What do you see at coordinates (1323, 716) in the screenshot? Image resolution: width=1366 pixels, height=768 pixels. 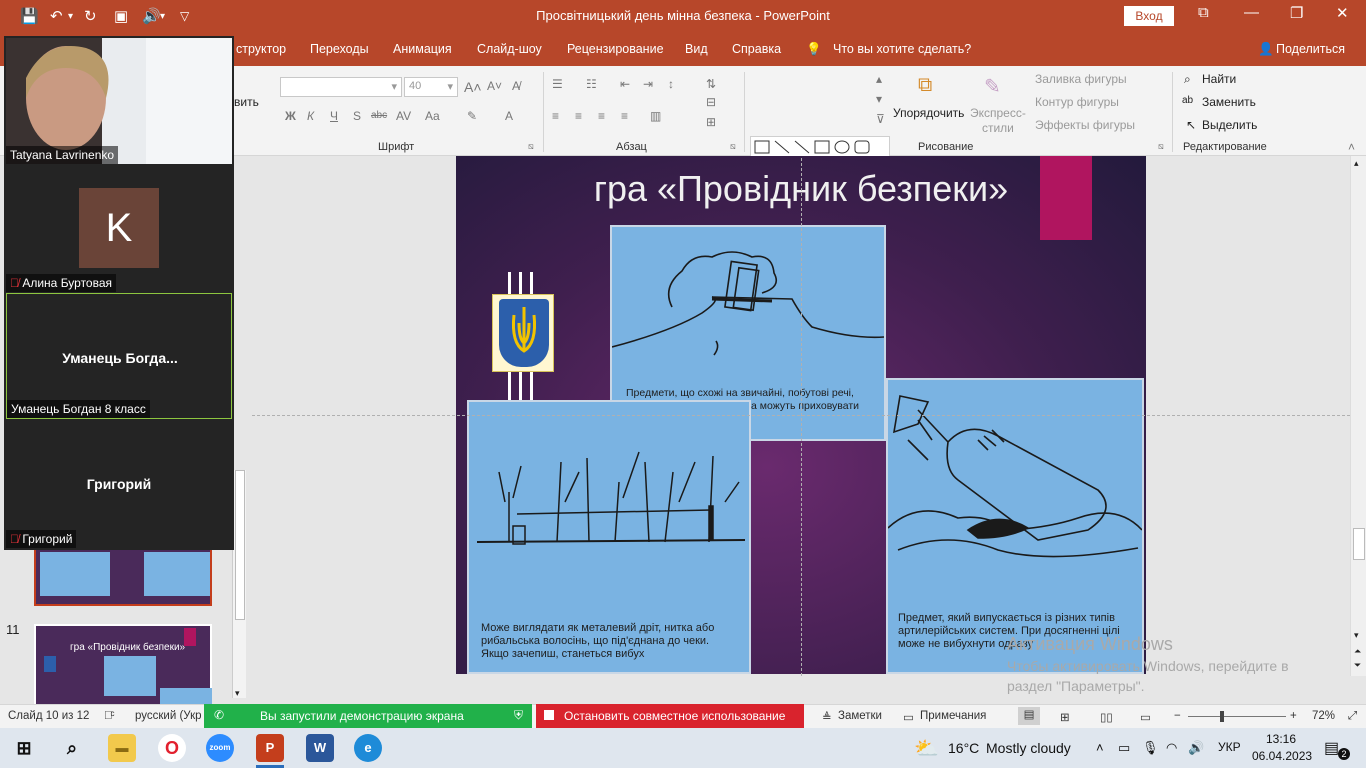 I see `zoom-level: 72%` at bounding box center [1323, 716].